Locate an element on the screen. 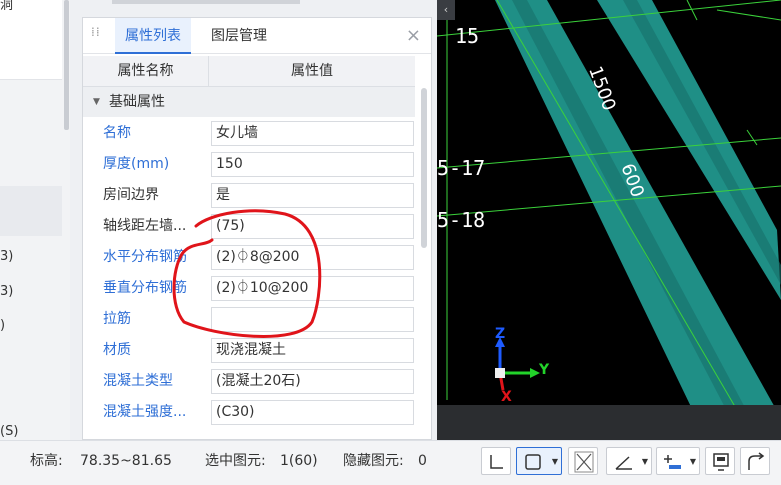 The width and height of the screenshot is (781, 485). group-label: 基础属性 is located at coordinates (137, 102).